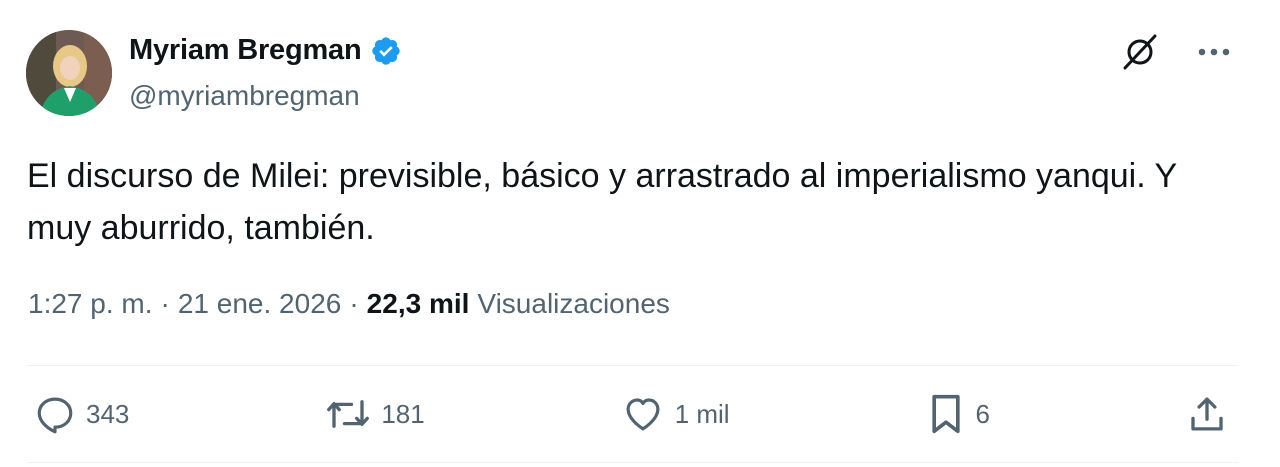 The width and height of the screenshot is (1280, 467). I want to click on repost-count: 181, so click(403, 413).